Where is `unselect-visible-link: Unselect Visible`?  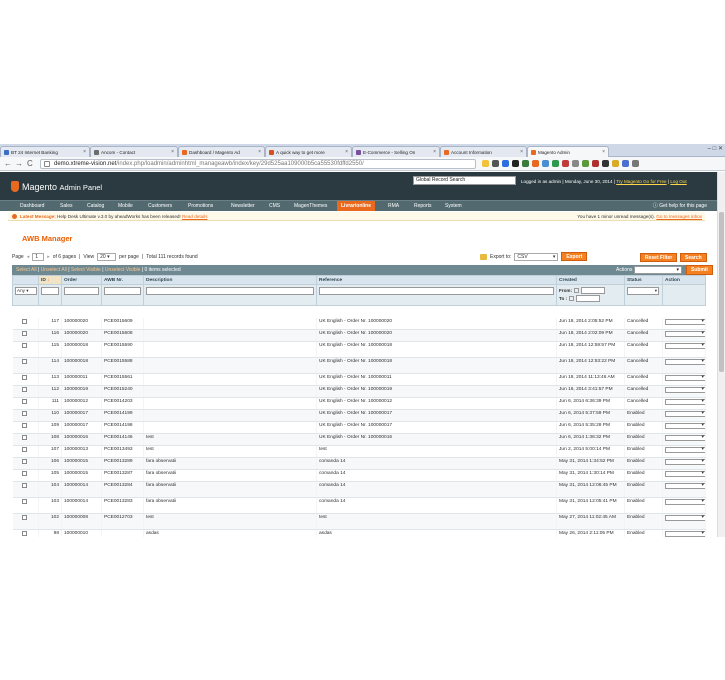 unselect-visible-link: Unselect Visible is located at coordinates (122, 270).